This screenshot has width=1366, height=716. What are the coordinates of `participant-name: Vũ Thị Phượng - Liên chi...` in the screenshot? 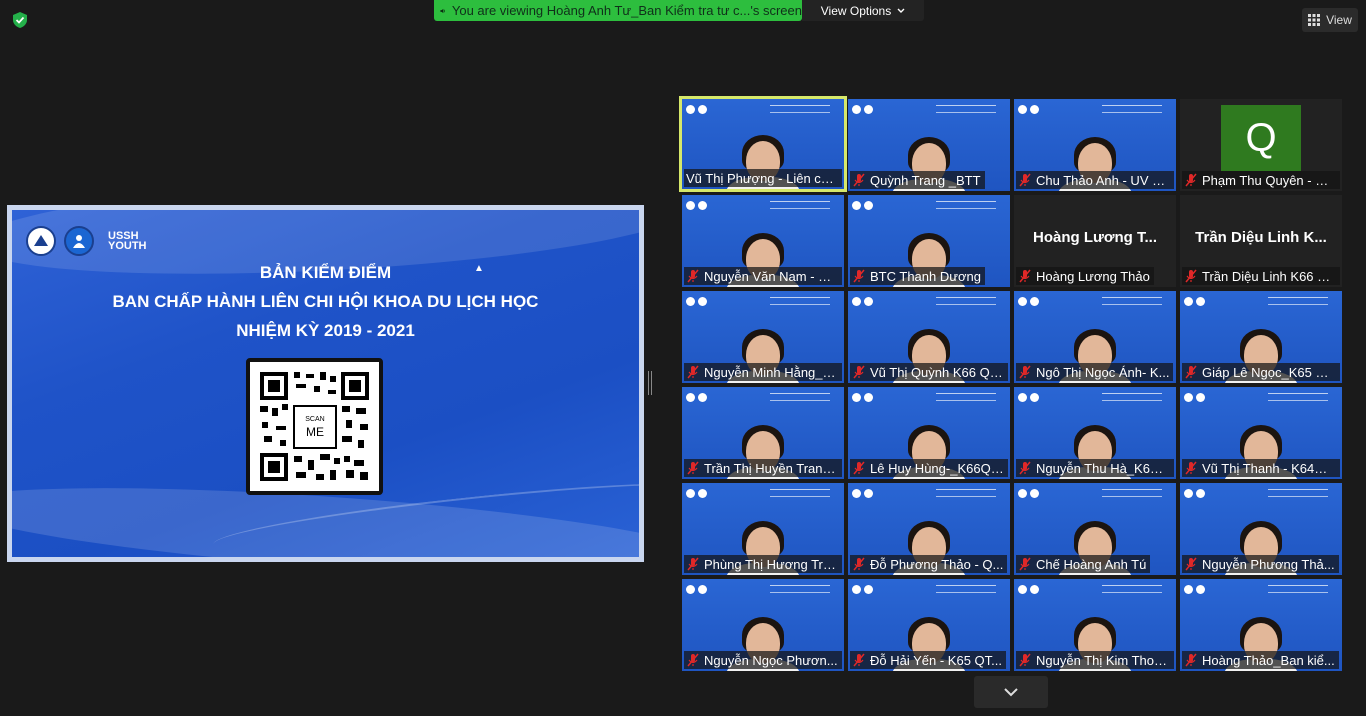 It's located at (762, 178).